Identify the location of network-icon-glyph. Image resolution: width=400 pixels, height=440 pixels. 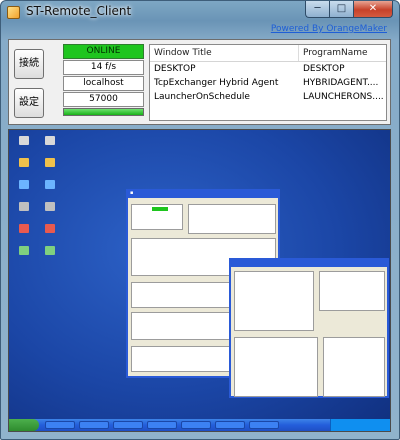
(24, 184).